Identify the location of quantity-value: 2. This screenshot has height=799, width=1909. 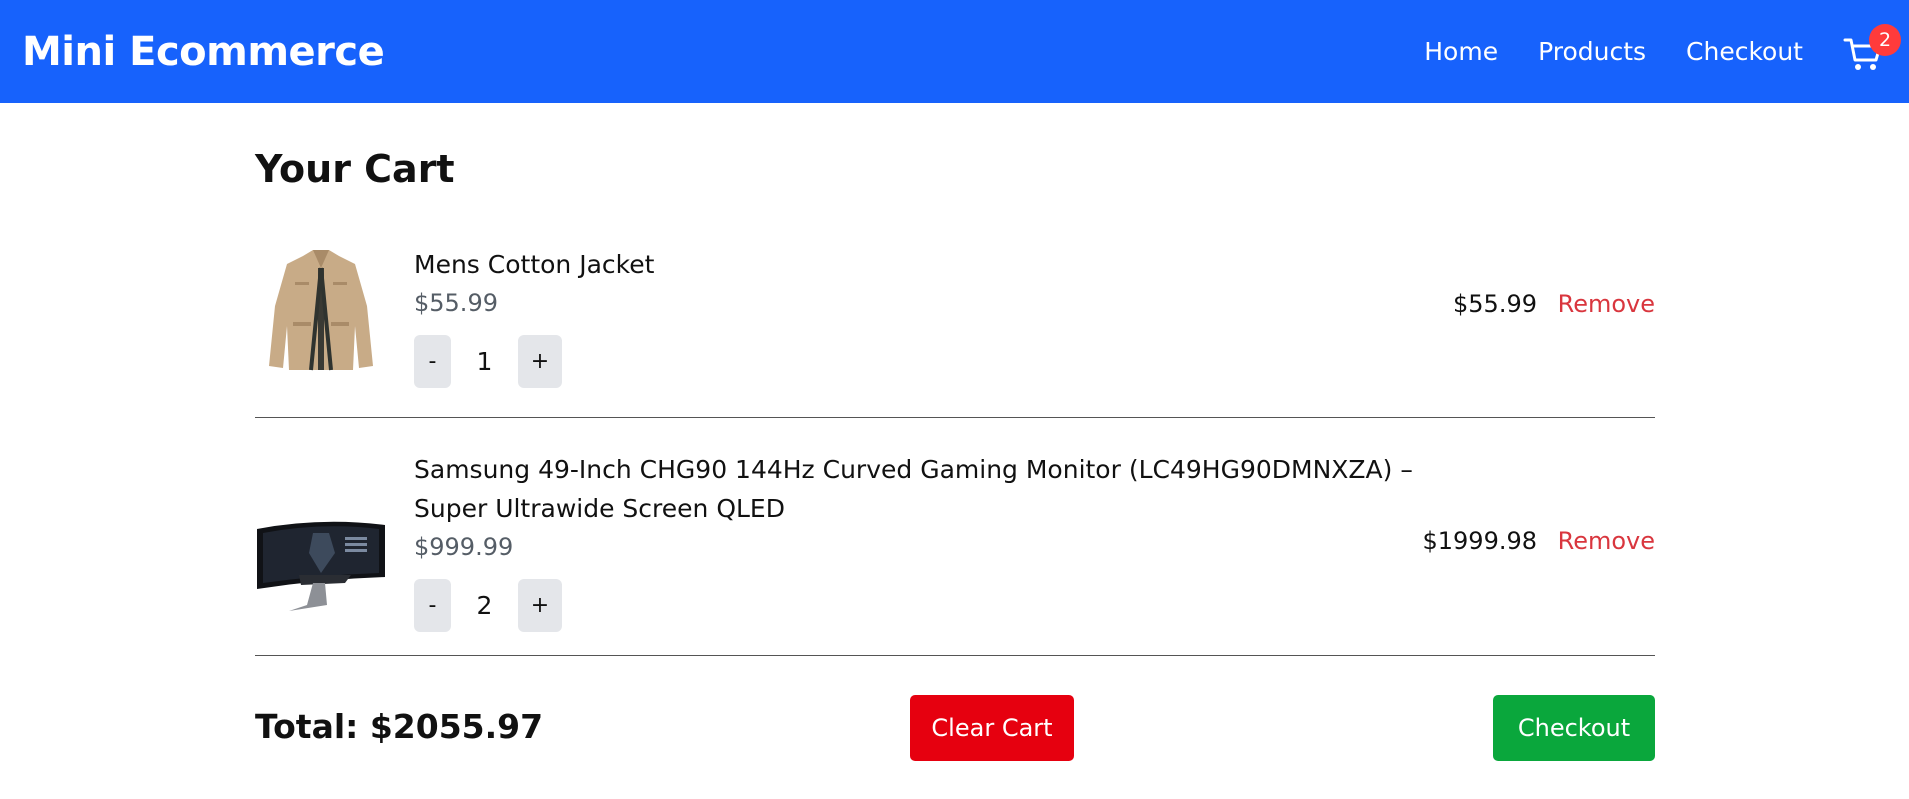
(484, 605).